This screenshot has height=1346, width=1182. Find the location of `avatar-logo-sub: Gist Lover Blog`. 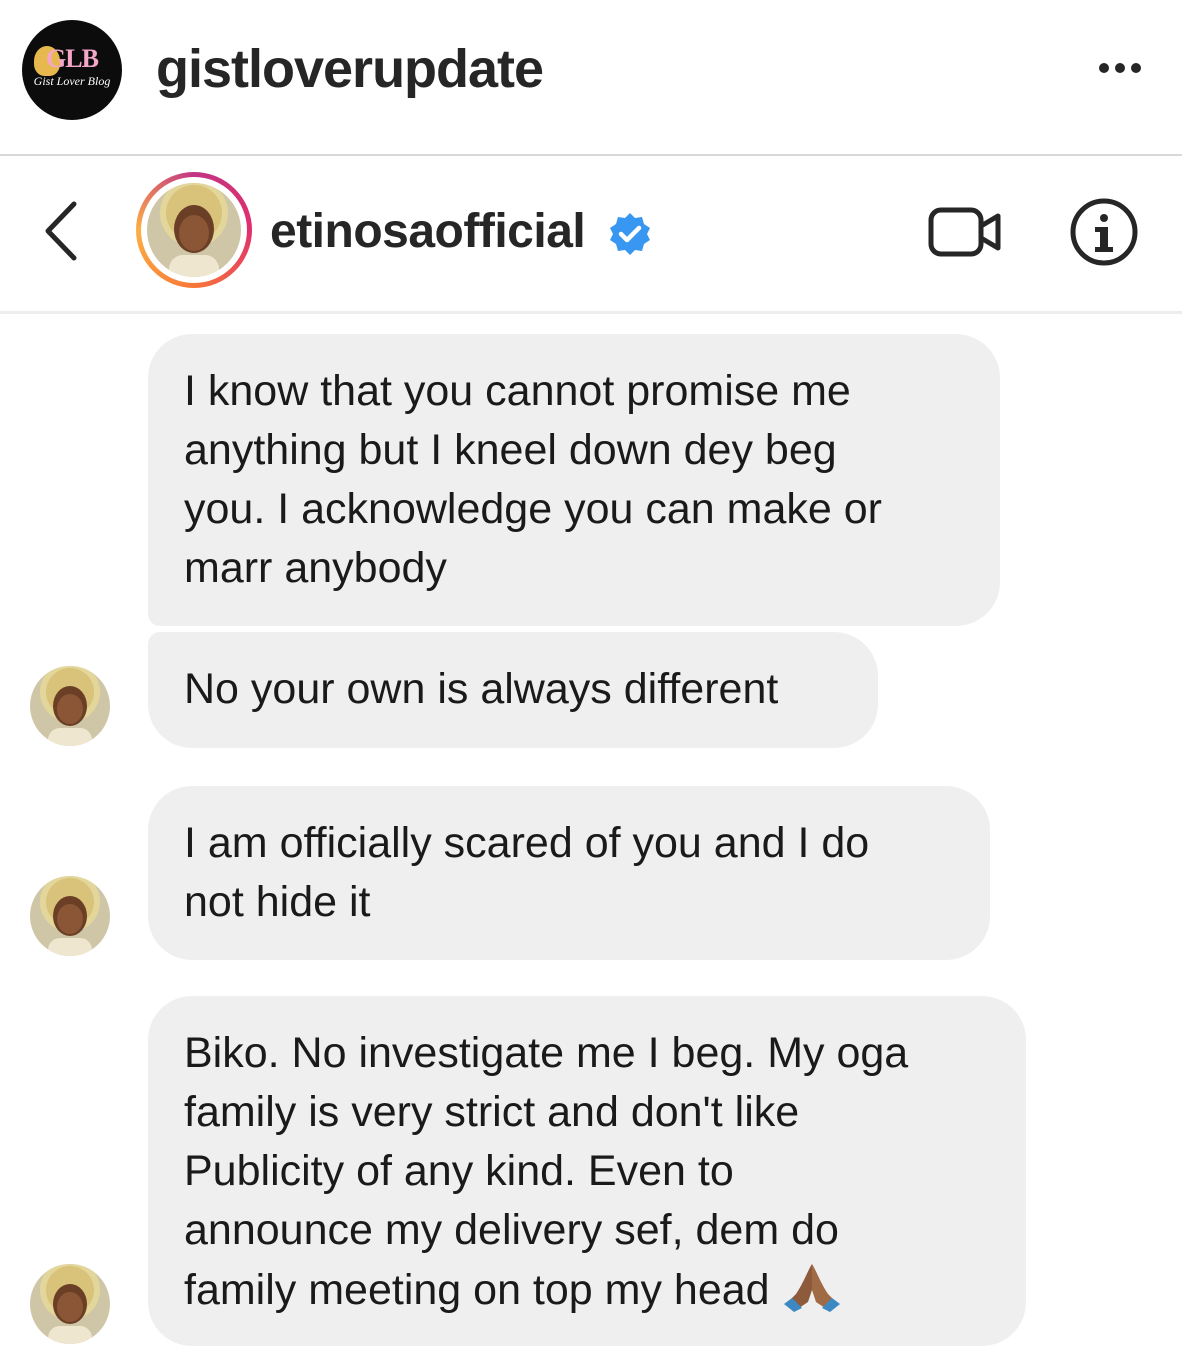

avatar-logo-sub: Gist Lover Blog is located at coordinates (72, 81).